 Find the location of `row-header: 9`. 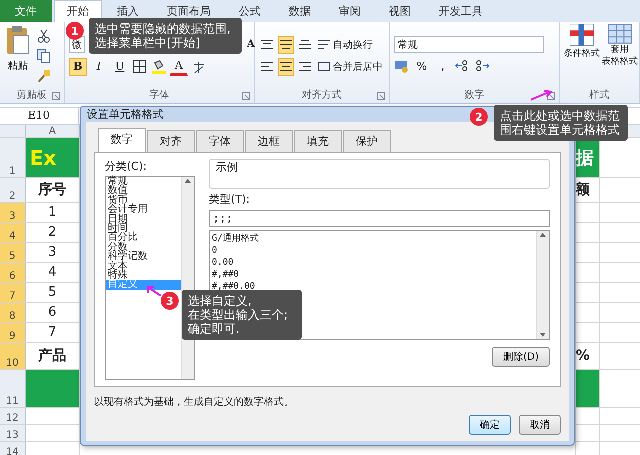

row-header: 9 is located at coordinates (13, 332).